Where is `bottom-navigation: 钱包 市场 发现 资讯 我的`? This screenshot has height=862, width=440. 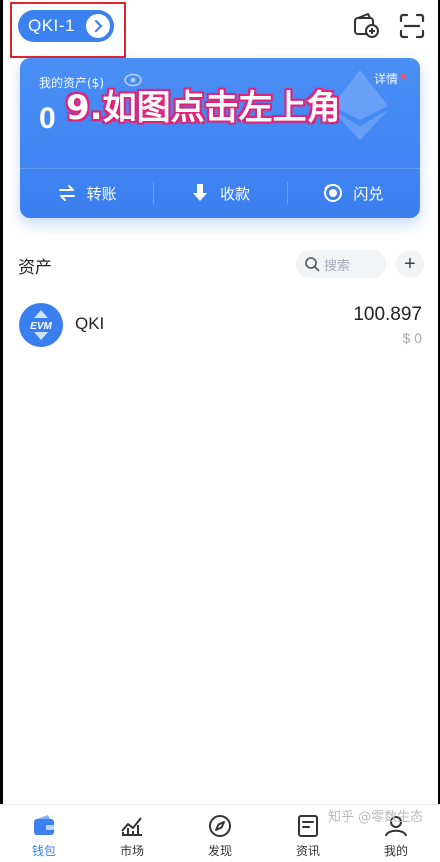 bottom-navigation: 钱包 市场 发现 资讯 我的 is located at coordinates (220, 833).